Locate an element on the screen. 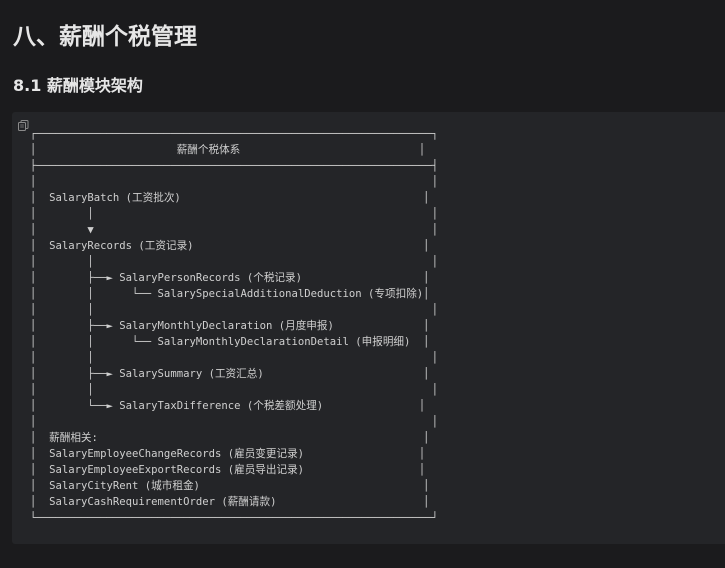 The width and height of the screenshot is (725, 568). copy-icon is located at coordinates (23, 123).